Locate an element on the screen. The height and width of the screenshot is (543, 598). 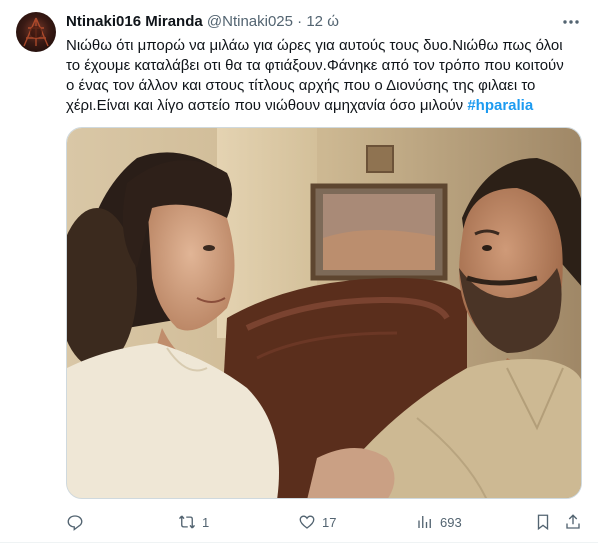
share-icon is located at coordinates (573, 521).